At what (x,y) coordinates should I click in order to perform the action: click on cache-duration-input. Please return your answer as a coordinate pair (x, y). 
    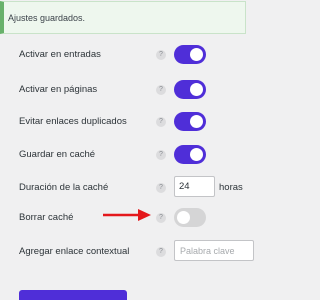
    Looking at the image, I should click on (194, 186).